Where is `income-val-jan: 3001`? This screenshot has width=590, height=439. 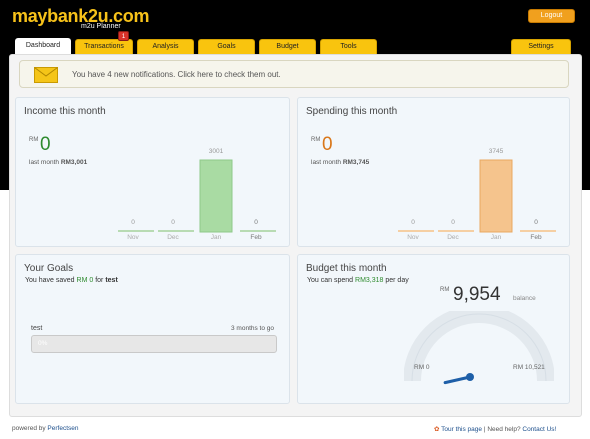
income-val-jan: 3001 is located at coordinates (216, 151).